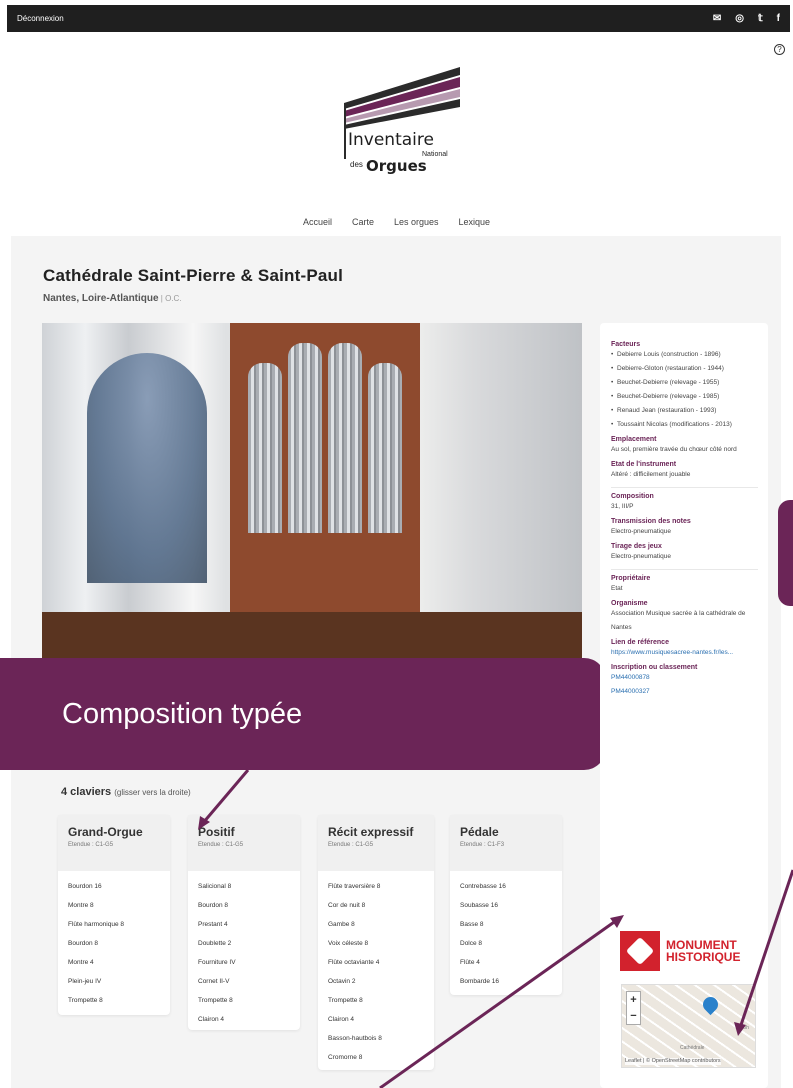  I want to click on composition-value: 31, III/P, so click(622, 506).